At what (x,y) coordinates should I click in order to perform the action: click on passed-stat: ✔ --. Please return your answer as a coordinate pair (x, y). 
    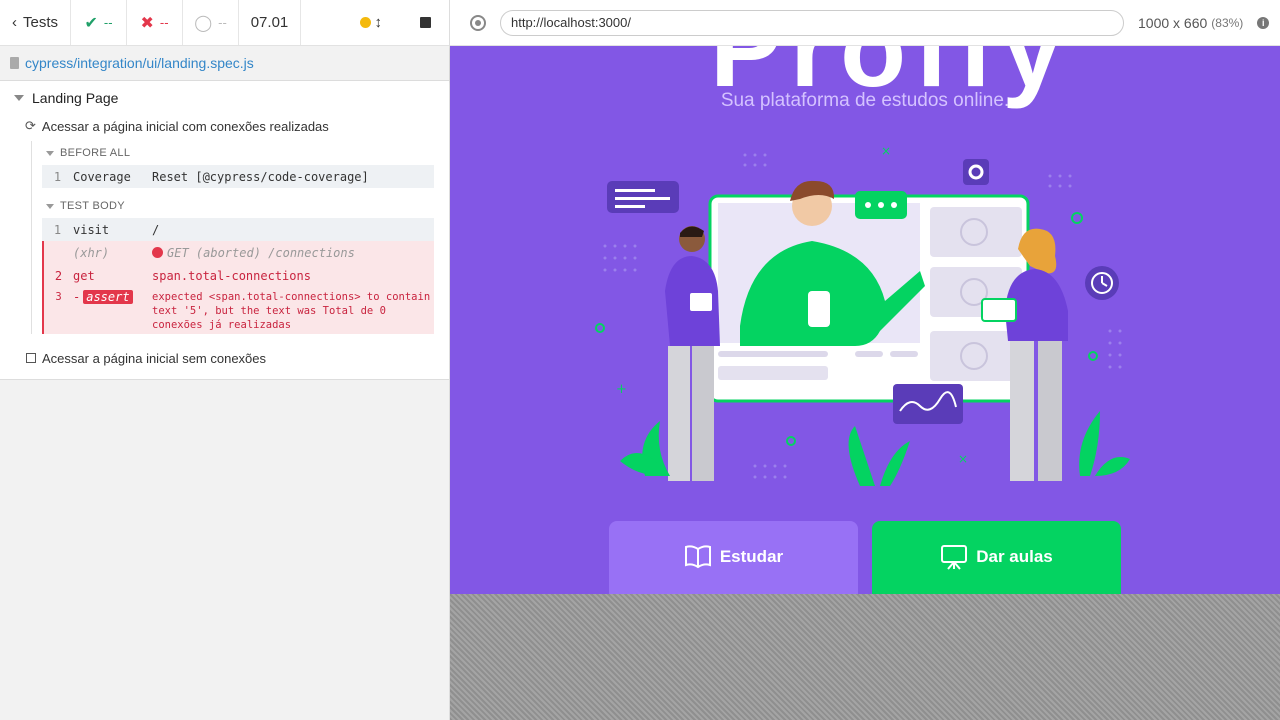
    Looking at the image, I should click on (99, 22).